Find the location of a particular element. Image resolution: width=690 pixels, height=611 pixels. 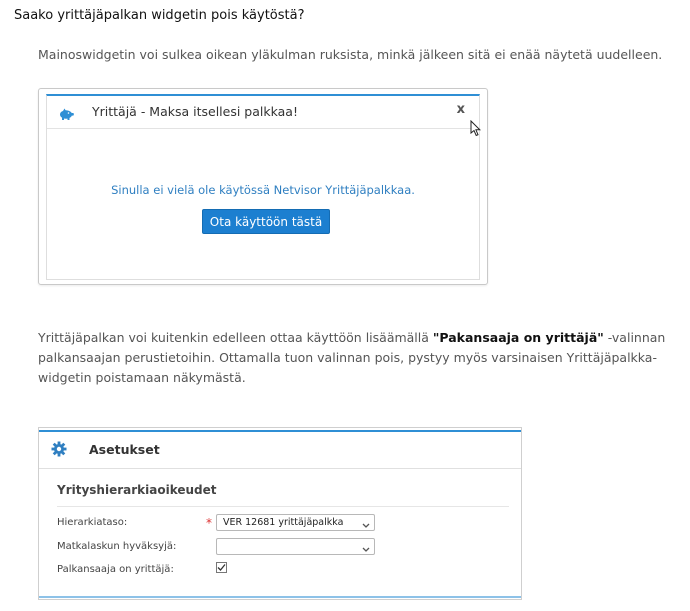

piggy-bank-icon is located at coordinates (66, 114).